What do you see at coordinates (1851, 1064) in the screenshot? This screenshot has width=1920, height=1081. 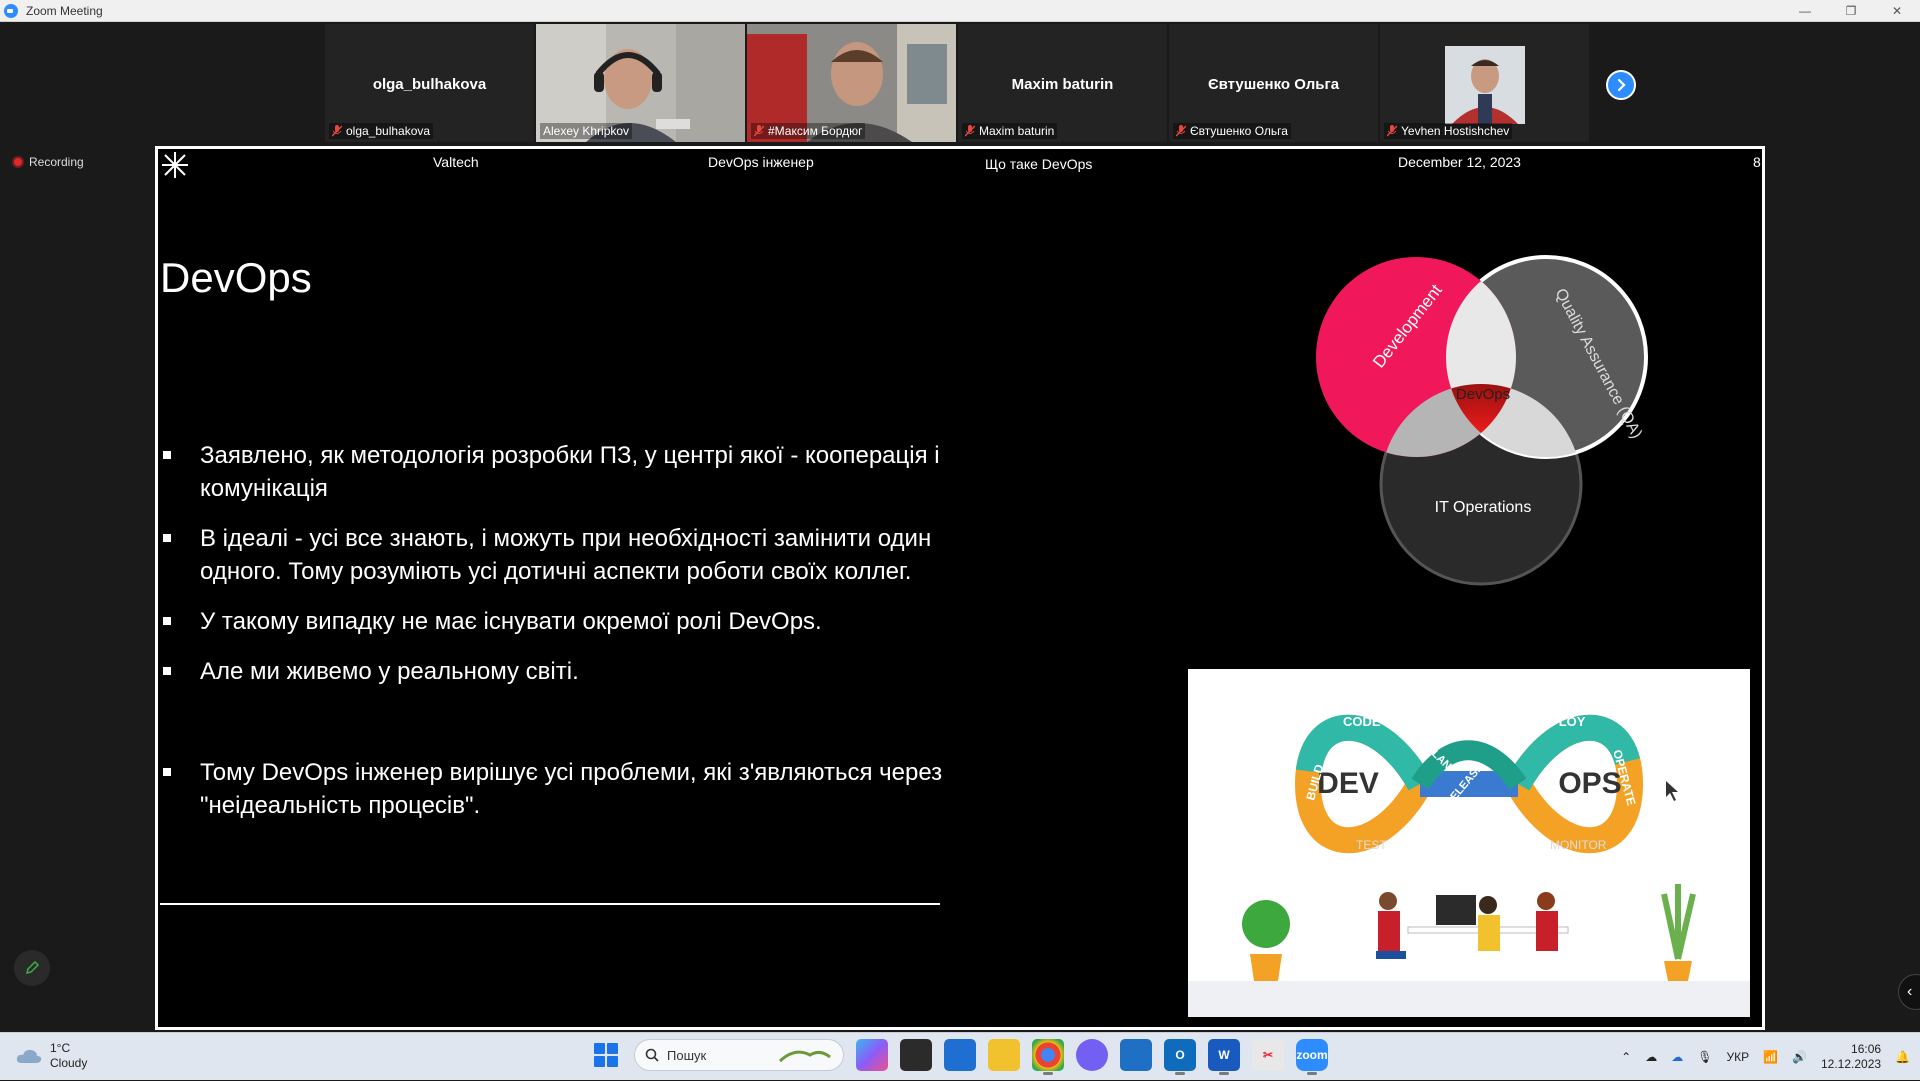 I see `clock-date: 12.12.2023` at bounding box center [1851, 1064].